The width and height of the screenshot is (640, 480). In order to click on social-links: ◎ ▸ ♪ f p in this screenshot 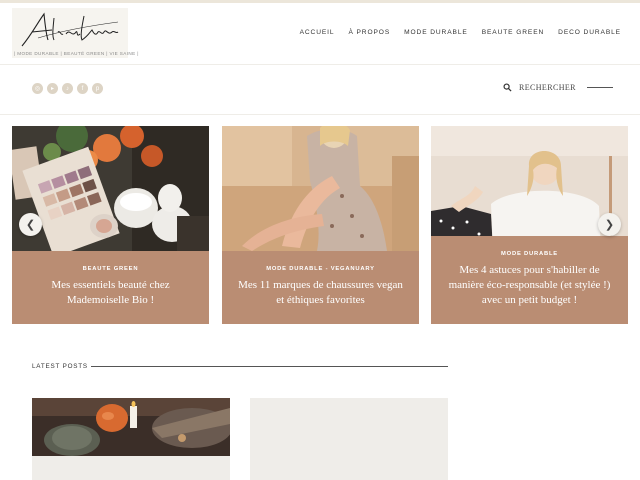, I will do `click(67, 88)`.